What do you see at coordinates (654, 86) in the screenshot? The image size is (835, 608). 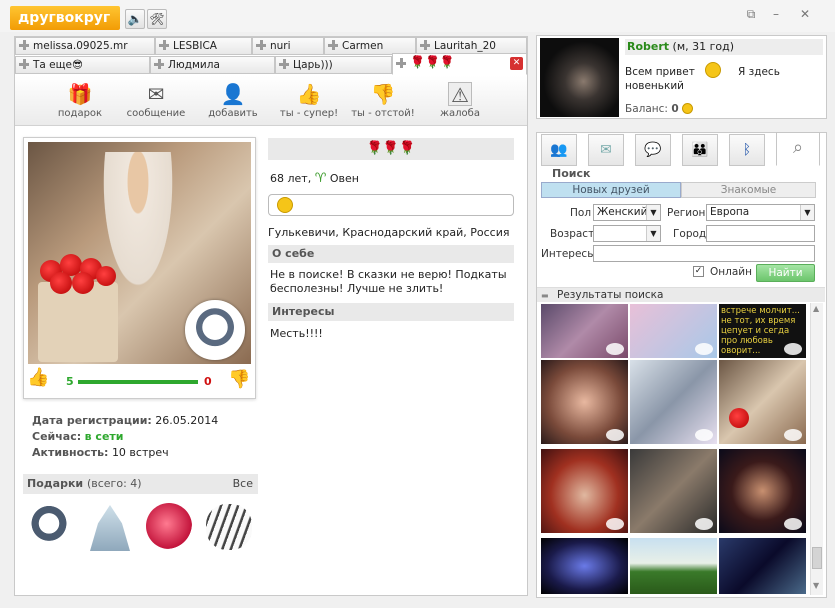 I see `my-status-c: новенький` at bounding box center [654, 86].